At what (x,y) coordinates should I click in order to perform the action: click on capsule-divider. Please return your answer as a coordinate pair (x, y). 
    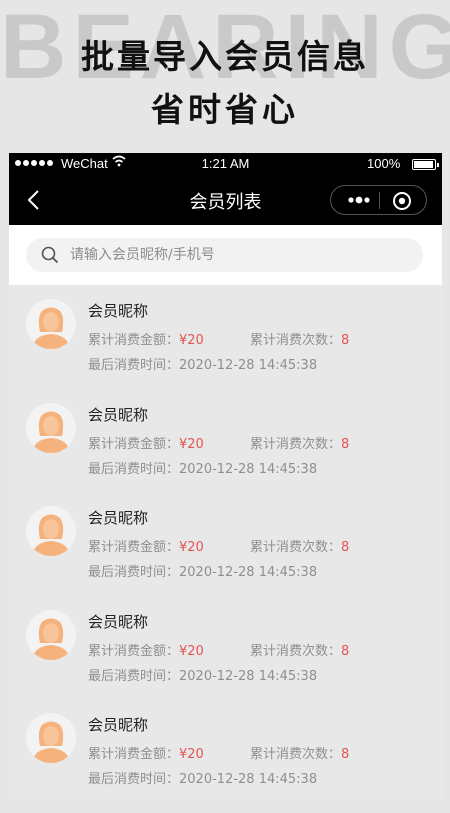
    Looking at the image, I should click on (379, 200).